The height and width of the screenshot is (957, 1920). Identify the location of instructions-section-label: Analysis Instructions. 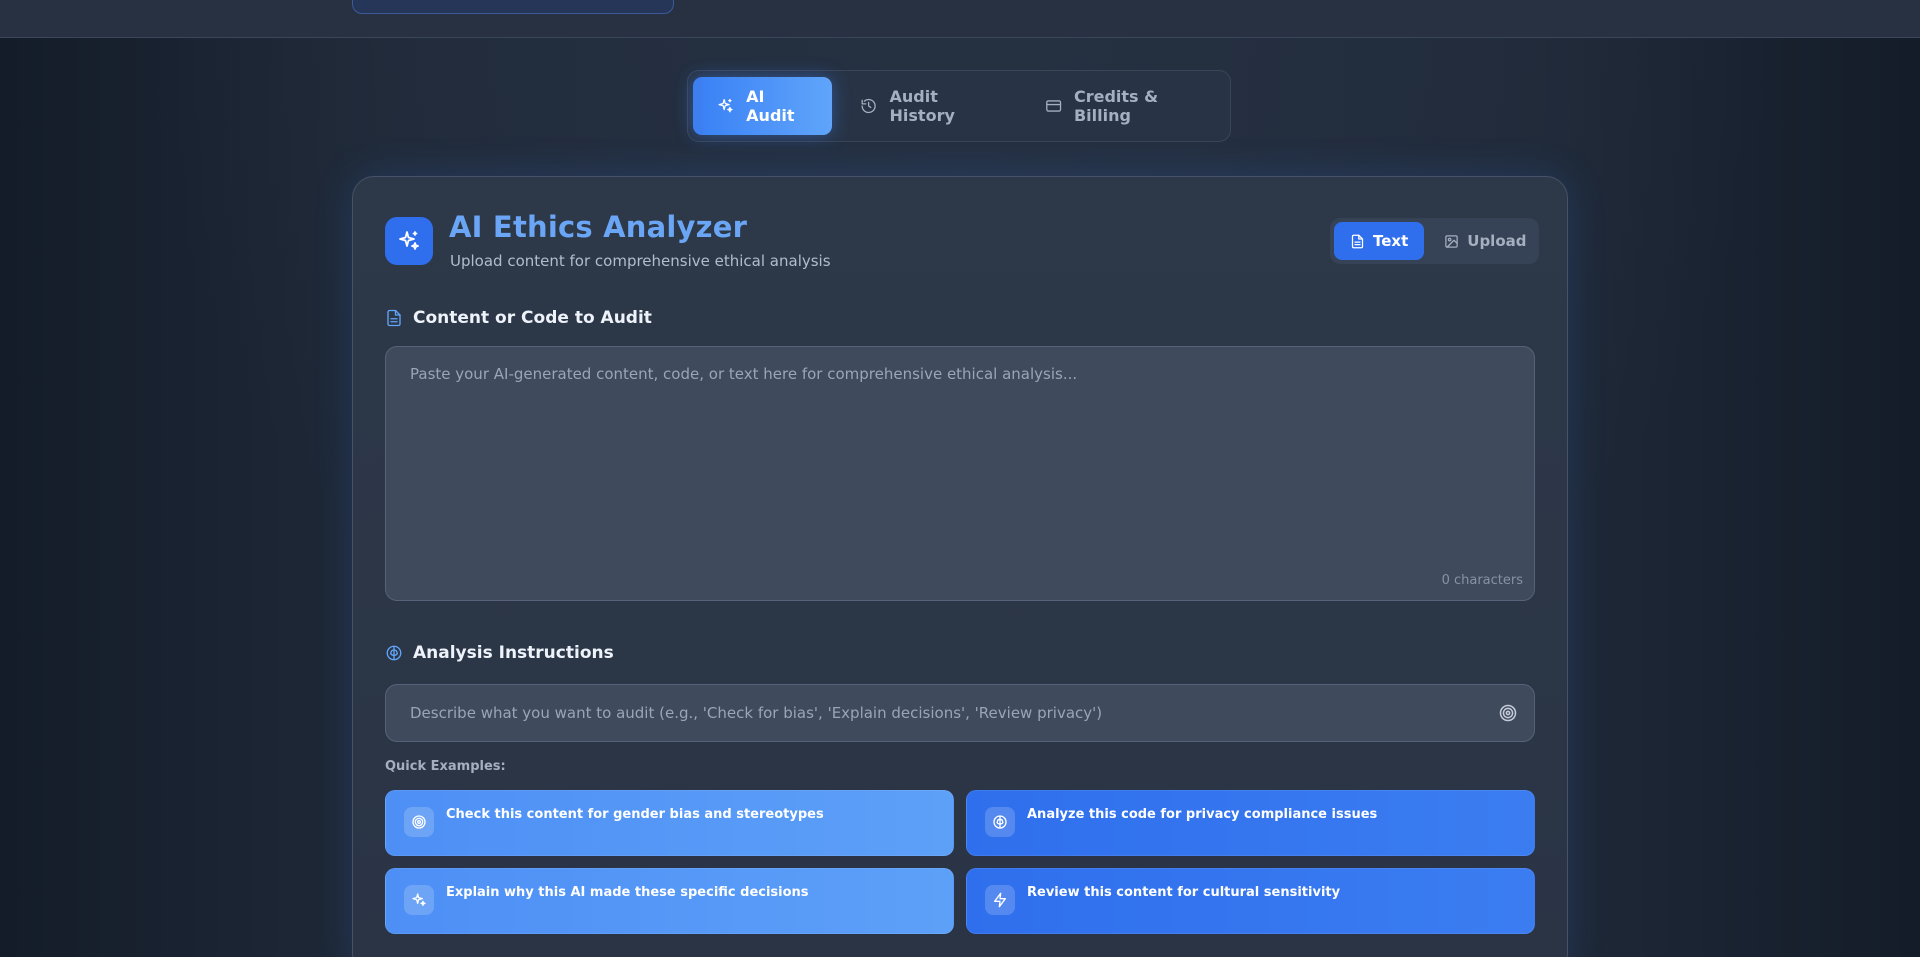
(499, 653).